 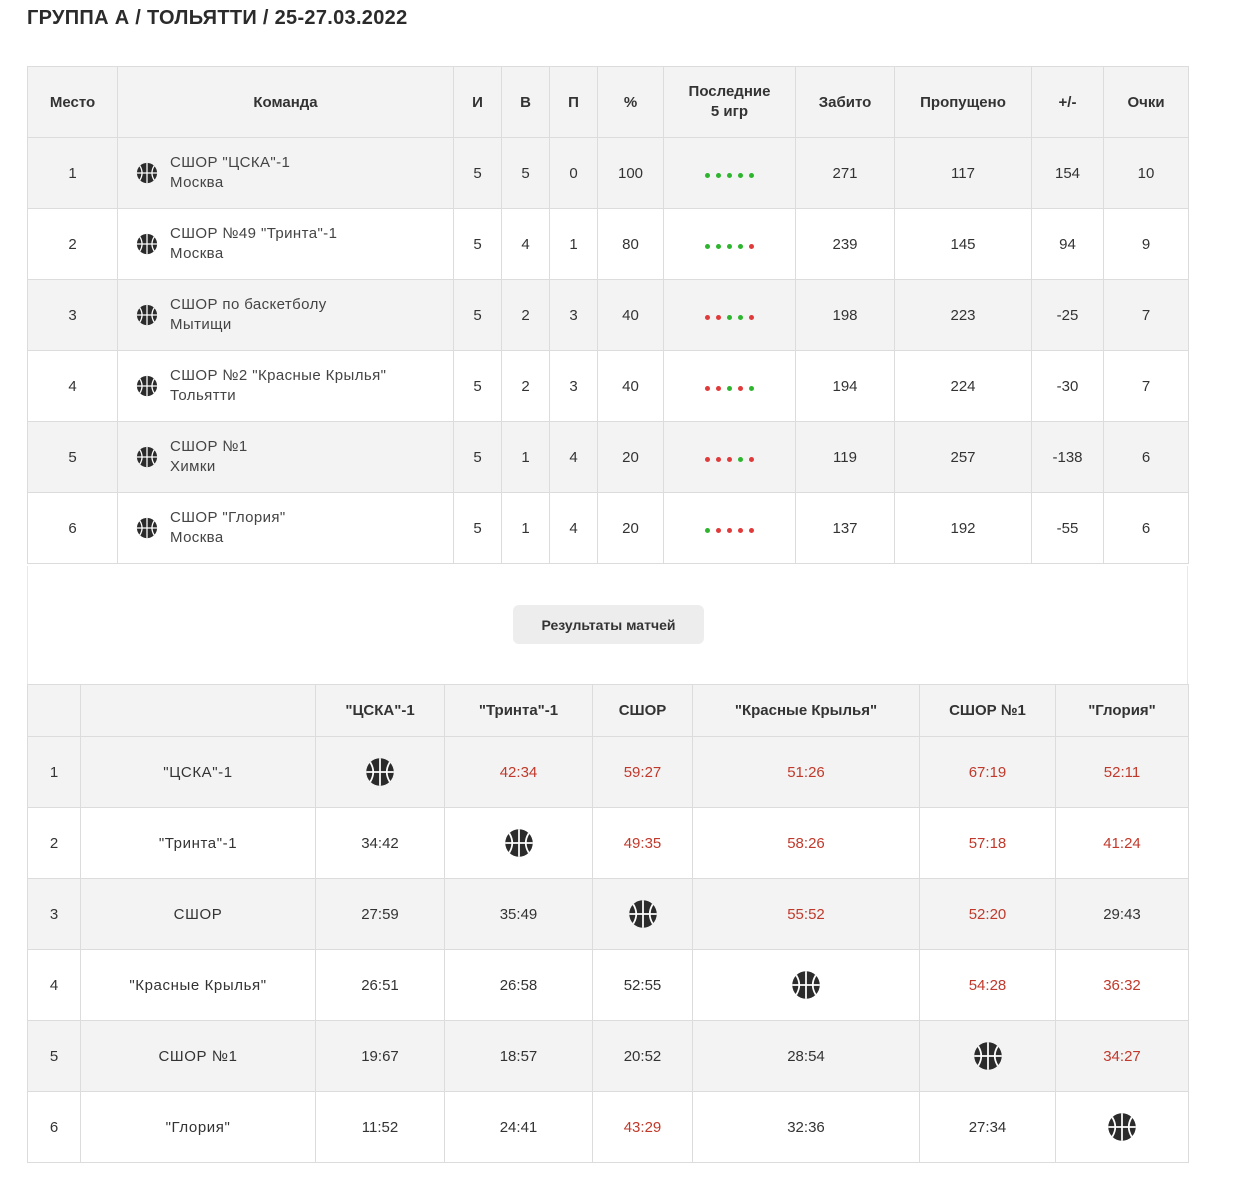 What do you see at coordinates (518, 710) in the screenshot?
I see `matrix-header-team: "Тринта"-1` at bounding box center [518, 710].